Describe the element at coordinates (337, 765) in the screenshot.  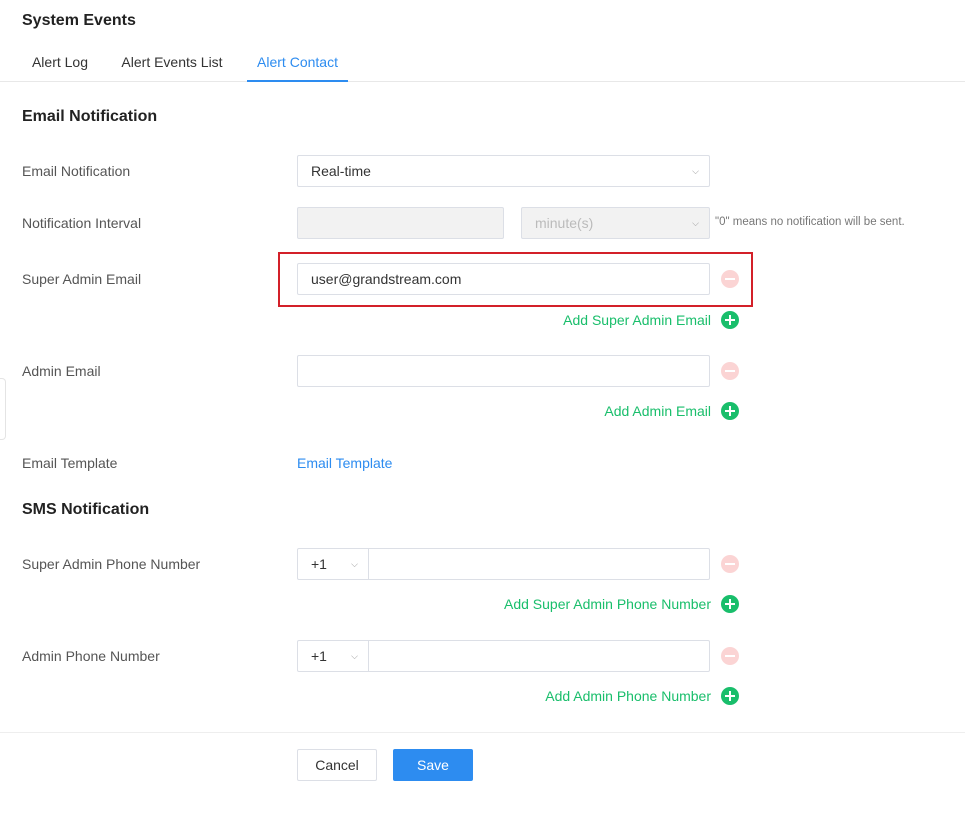
I see `cancel-button: Cancel` at that location.